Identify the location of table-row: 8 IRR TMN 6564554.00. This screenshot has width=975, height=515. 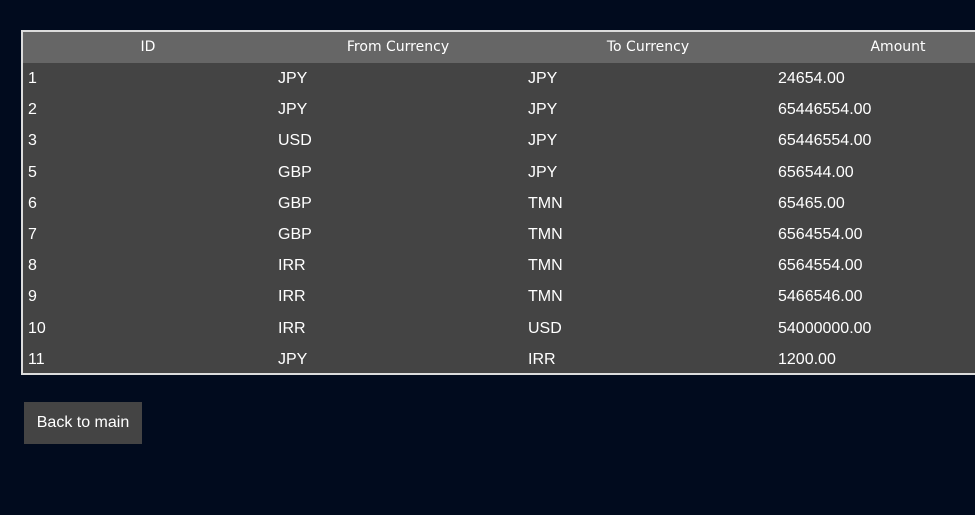
(499, 265).